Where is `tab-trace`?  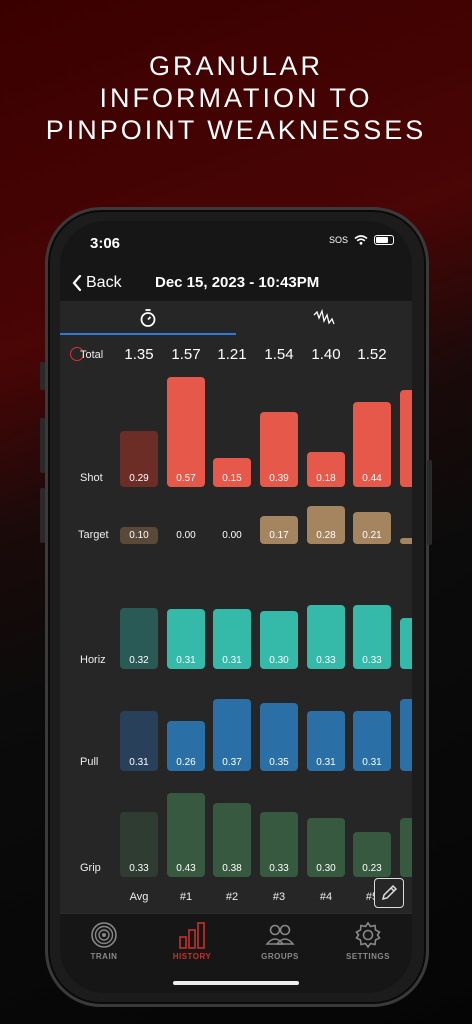 tab-trace is located at coordinates (324, 318).